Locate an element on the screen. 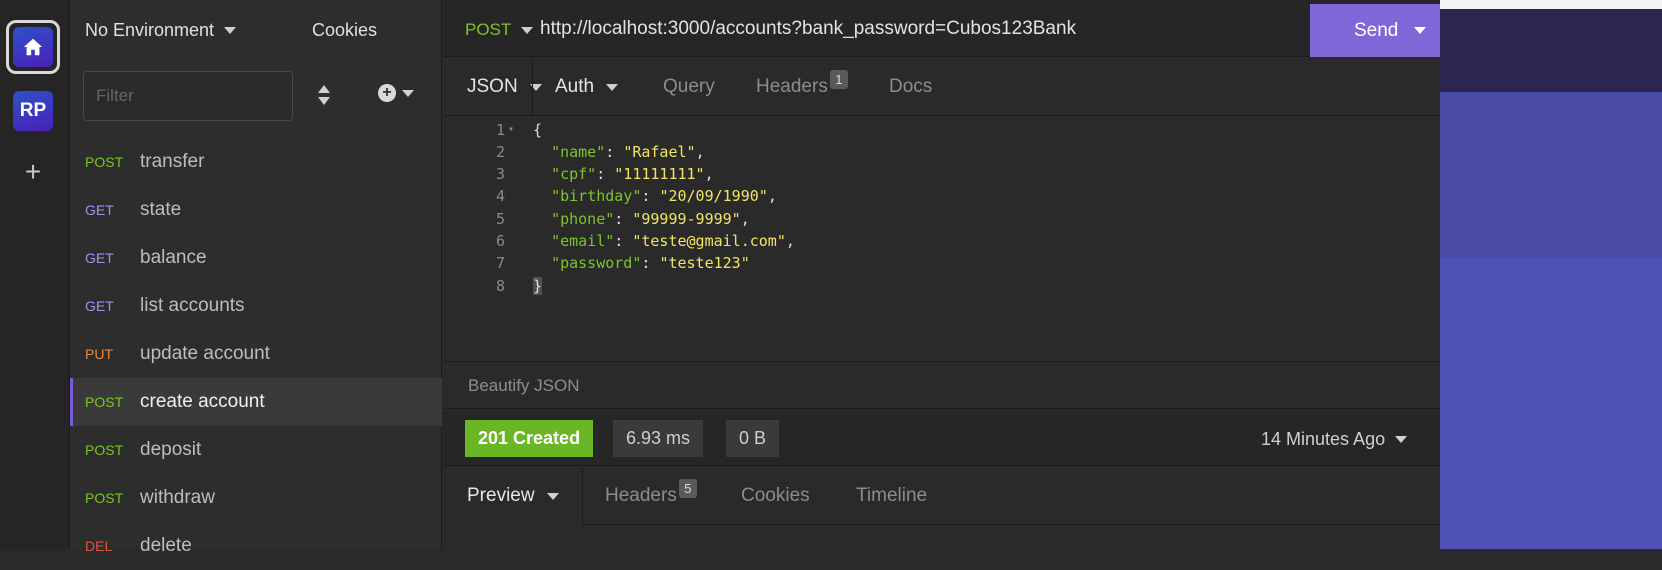 The width and height of the screenshot is (1662, 570). tab-query: Query is located at coordinates (689, 87).